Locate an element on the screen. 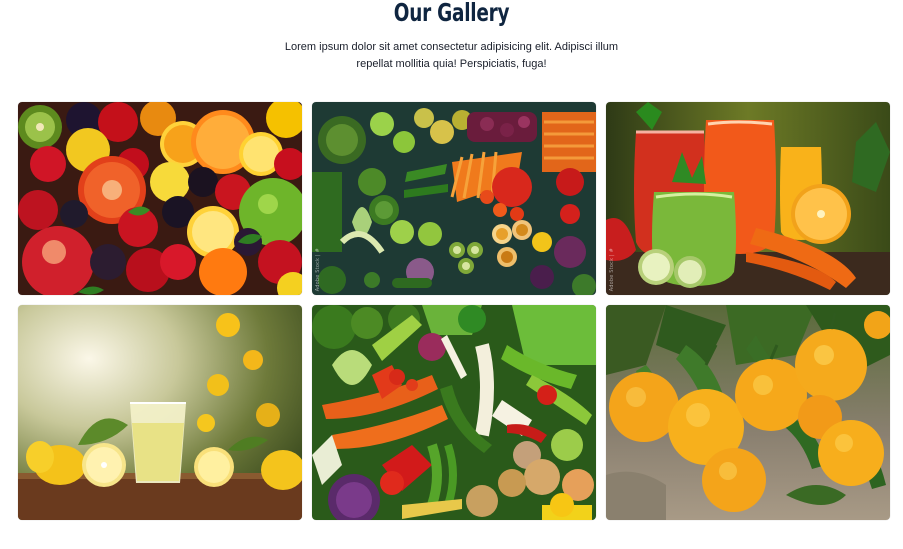 The height and width of the screenshot is (549, 903). gallery-image-lemonade is located at coordinates (160, 412).